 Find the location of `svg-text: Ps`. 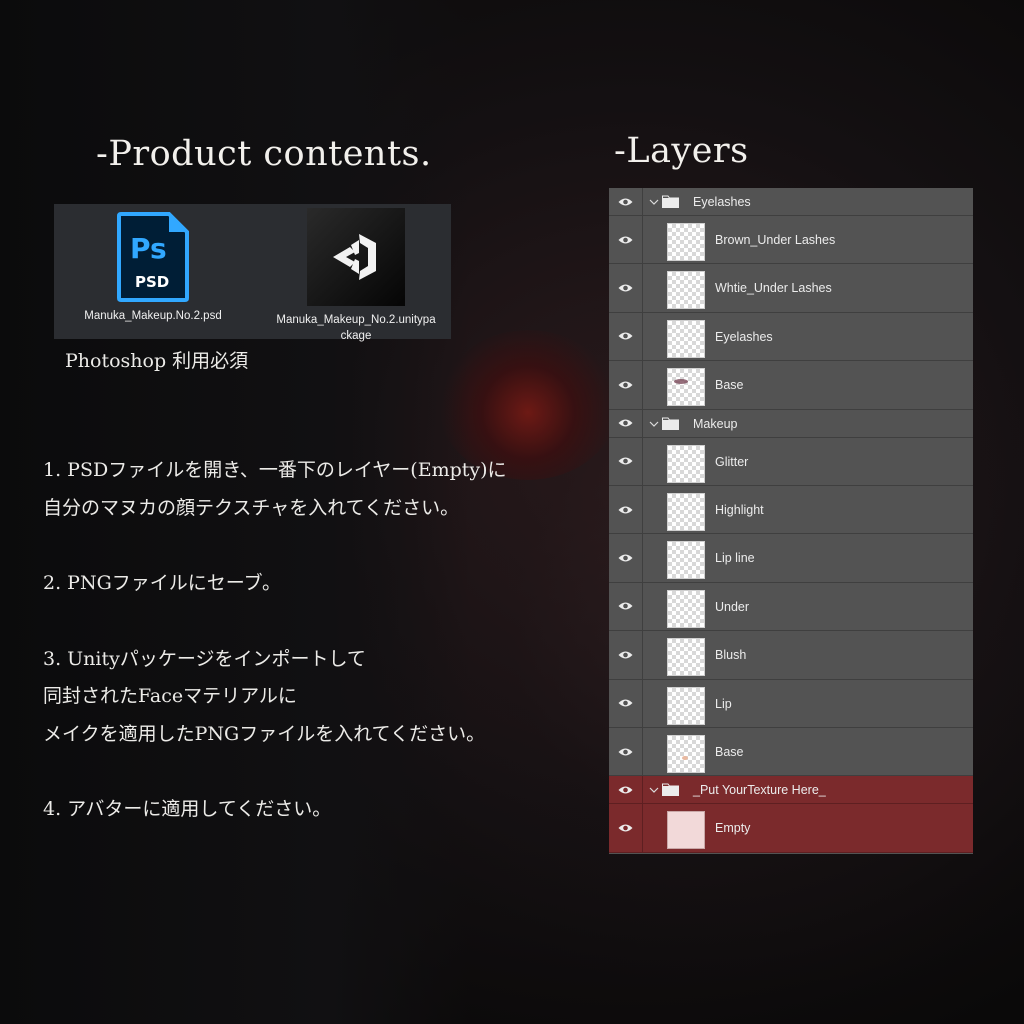

svg-text: Ps is located at coordinates (148, 248).